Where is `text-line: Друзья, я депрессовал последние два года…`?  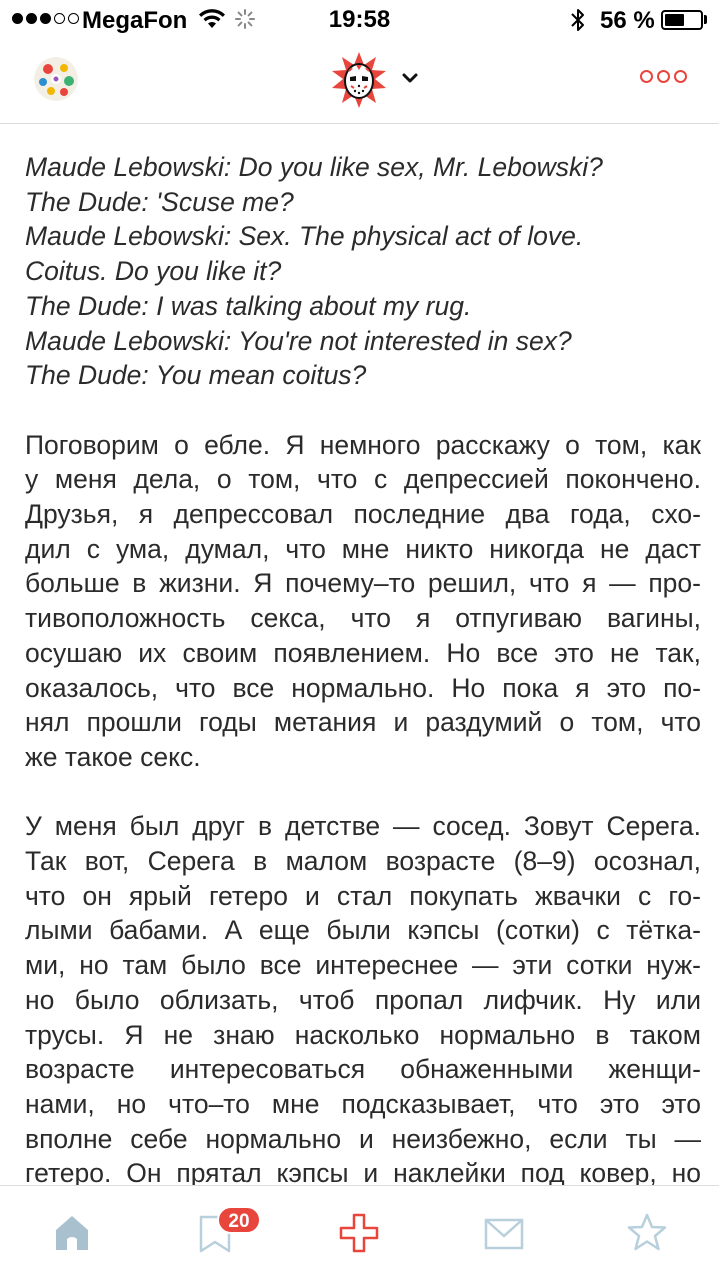 text-line: Друзья, я депрессовал последние два года… is located at coordinates (363, 514).